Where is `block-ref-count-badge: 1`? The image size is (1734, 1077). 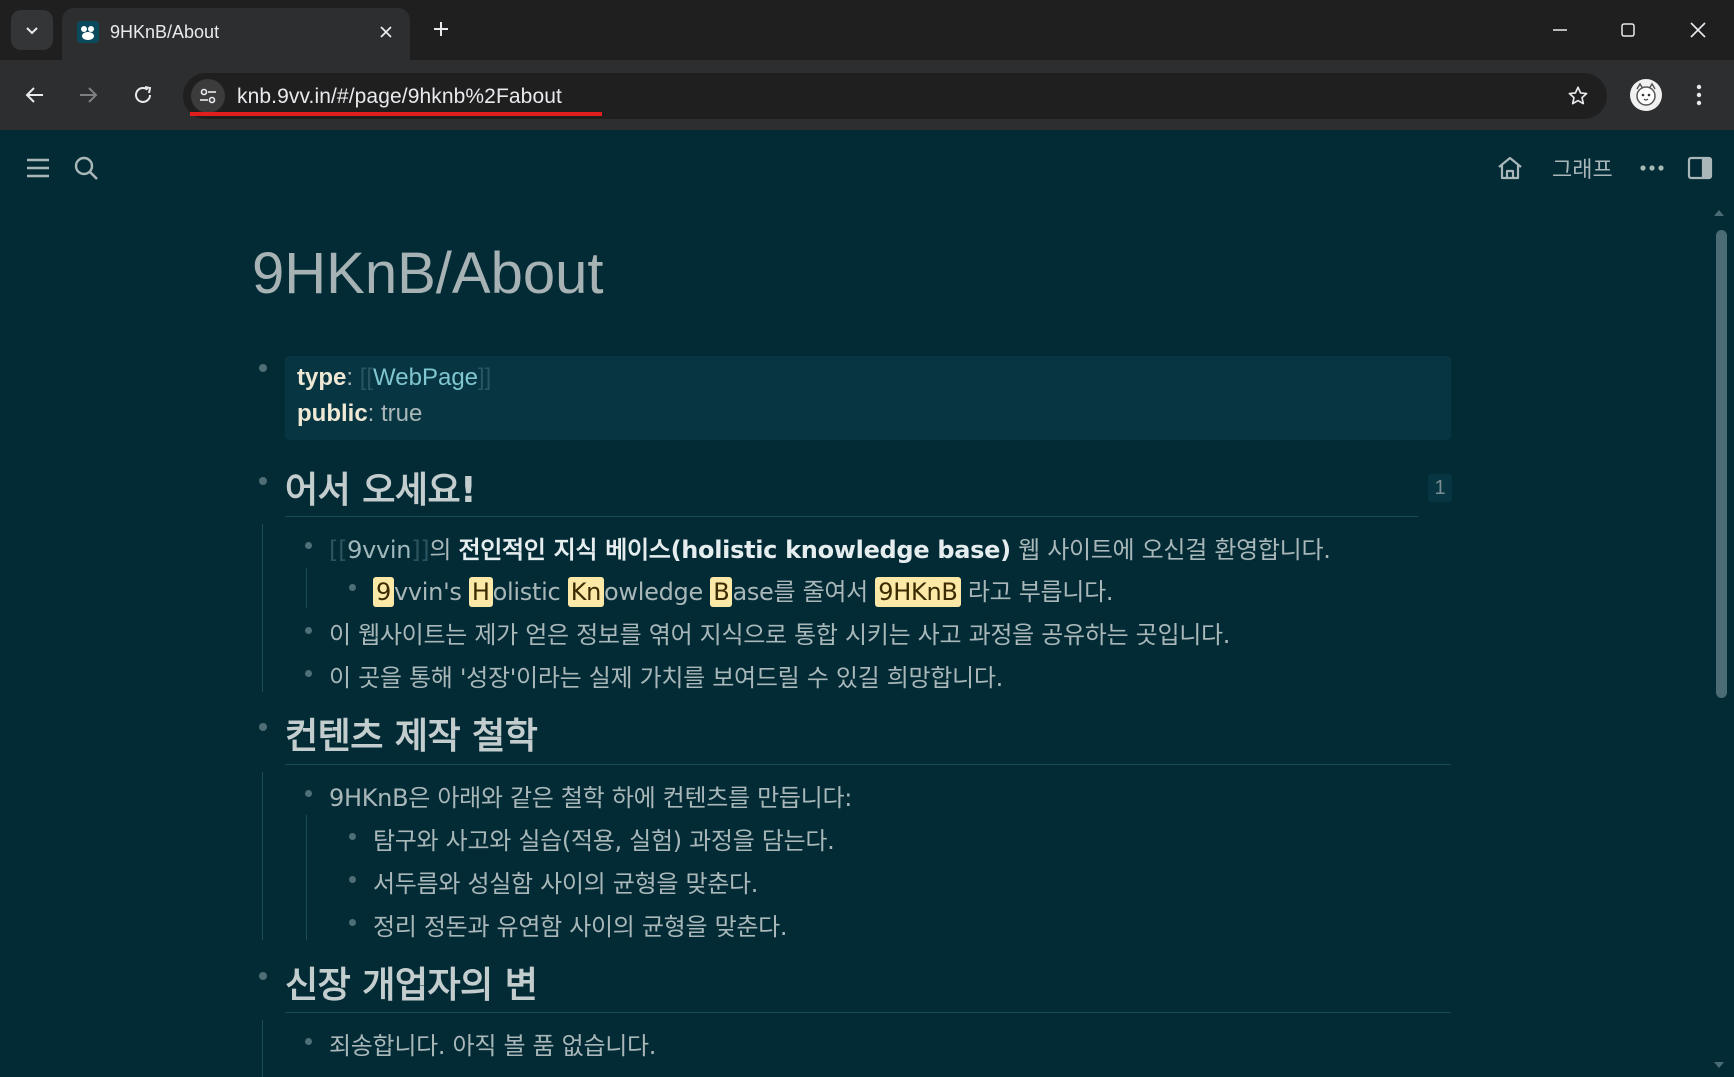 block-ref-count-badge: 1 is located at coordinates (1440, 488).